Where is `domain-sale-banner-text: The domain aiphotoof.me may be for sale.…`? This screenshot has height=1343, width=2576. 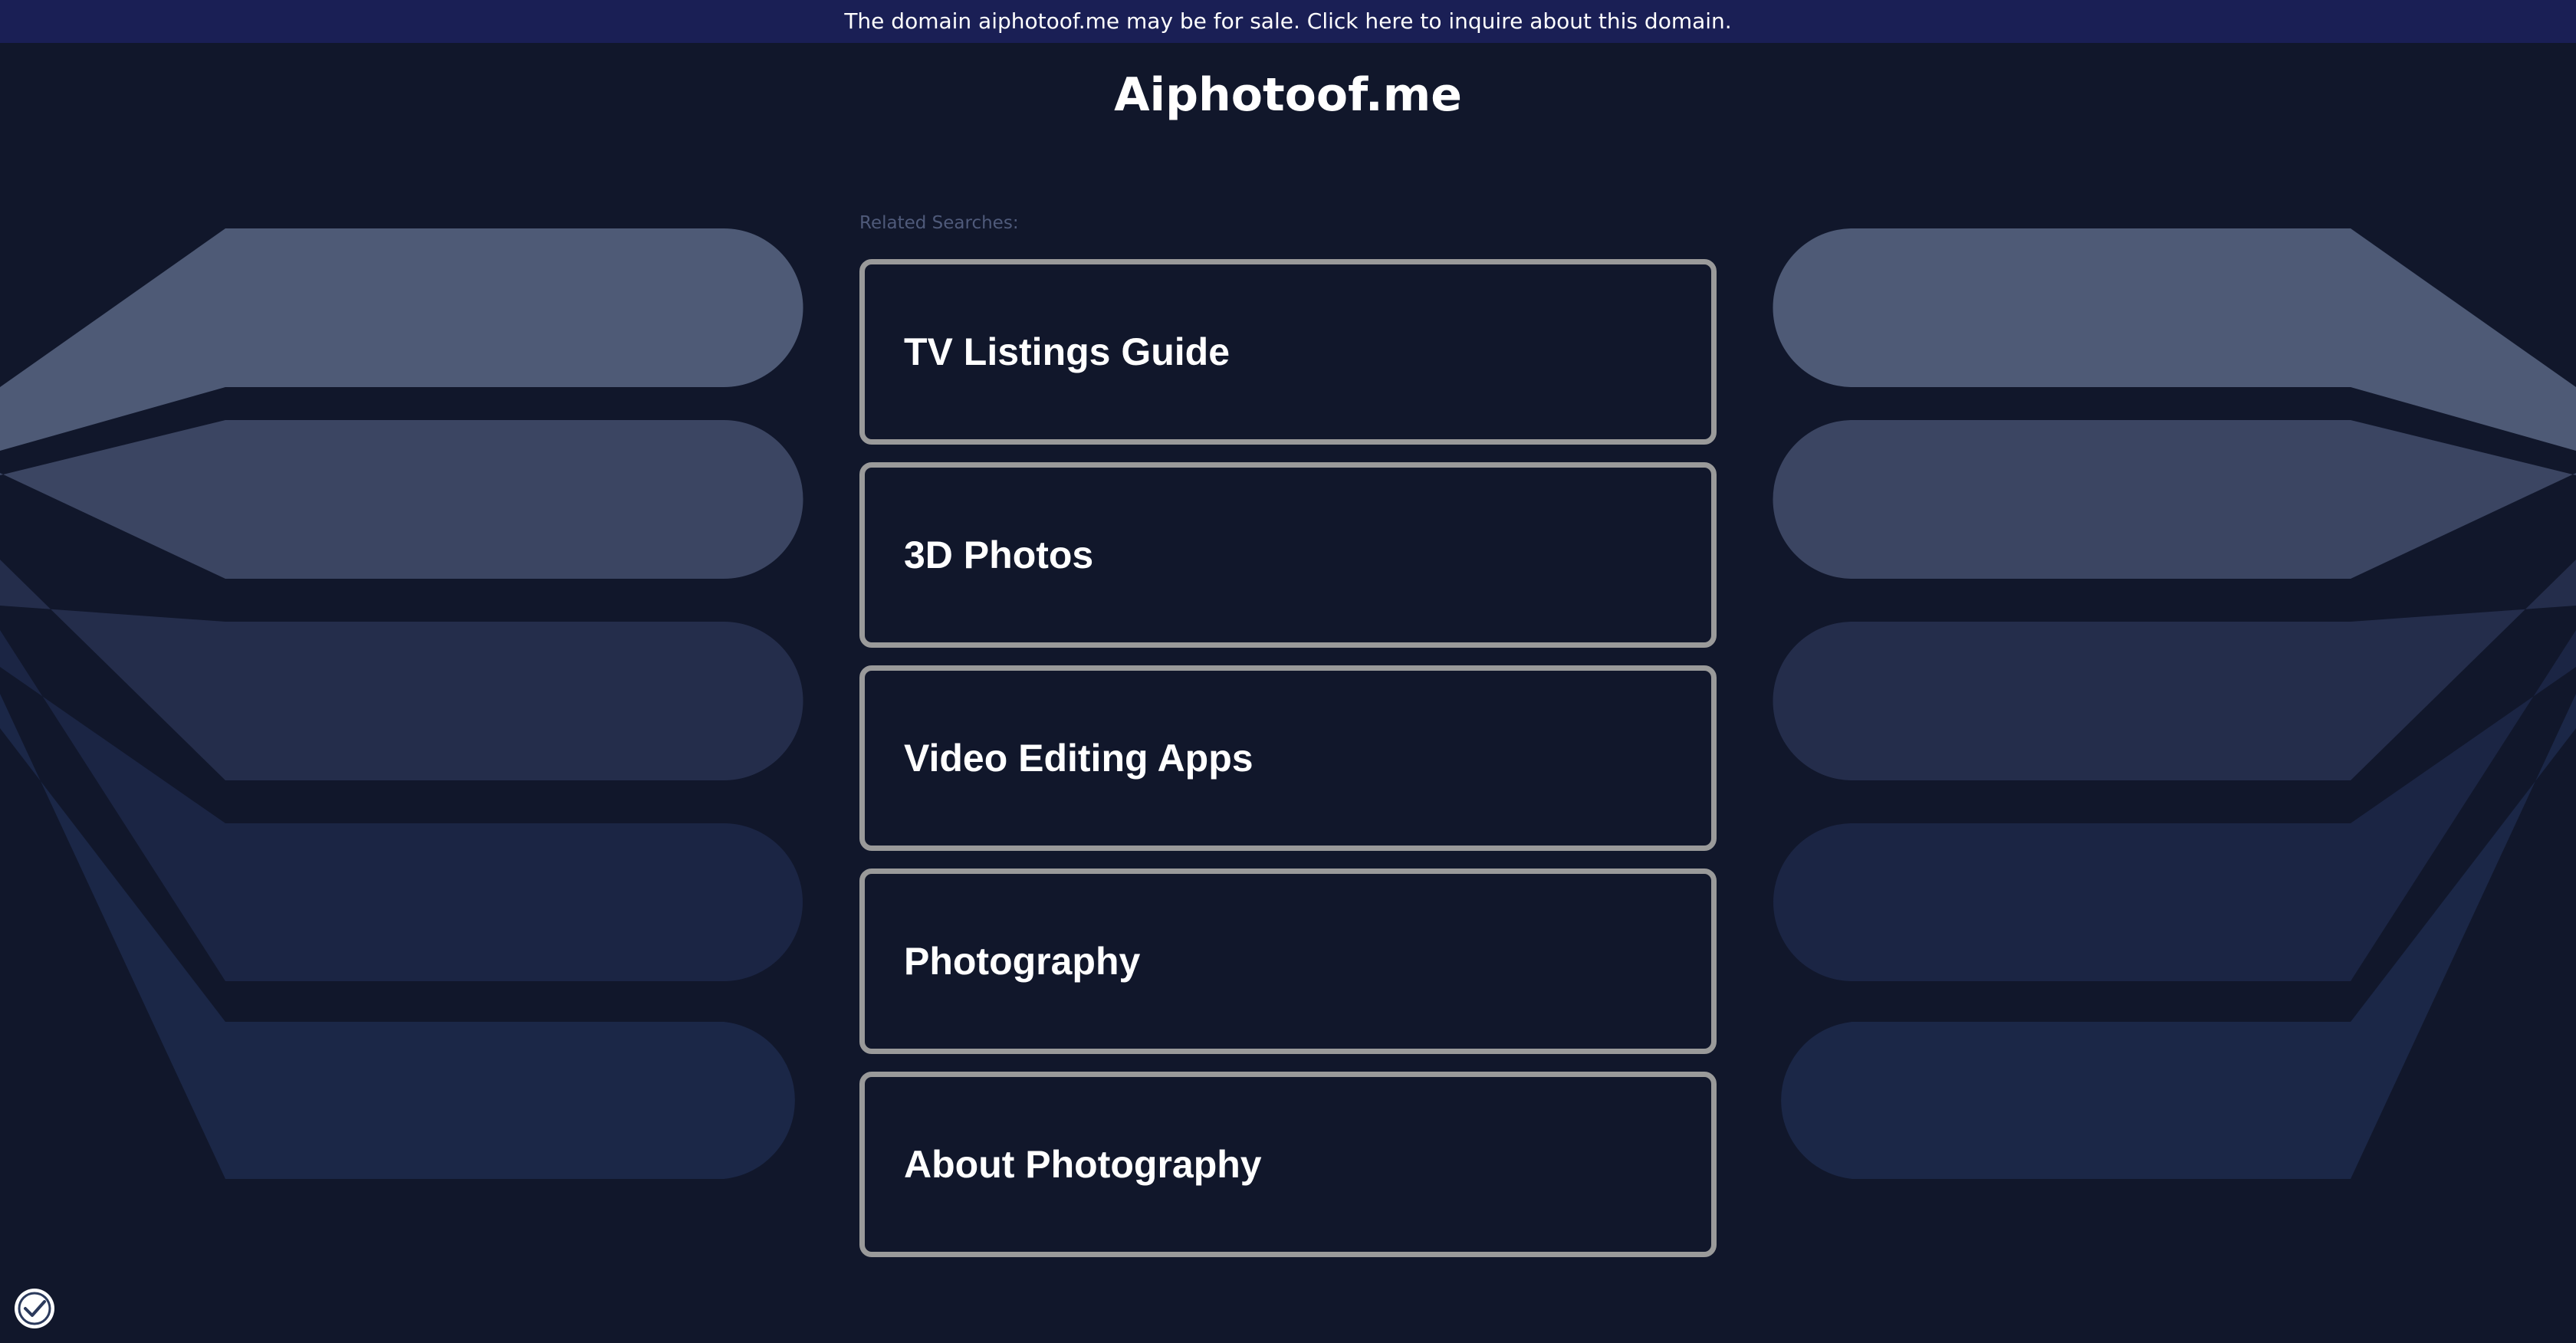
domain-sale-banner-text: The domain aiphotoof.me may be for sale.… is located at coordinates (1288, 21).